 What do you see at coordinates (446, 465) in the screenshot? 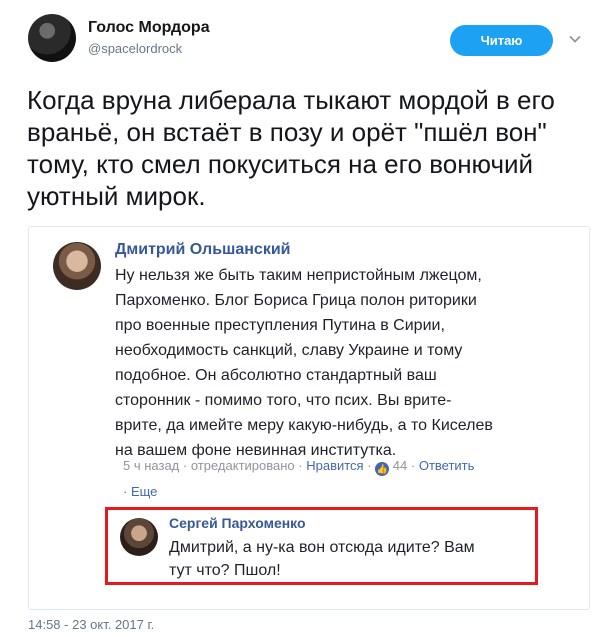
I see `comment-reply-link: Ответить` at bounding box center [446, 465].